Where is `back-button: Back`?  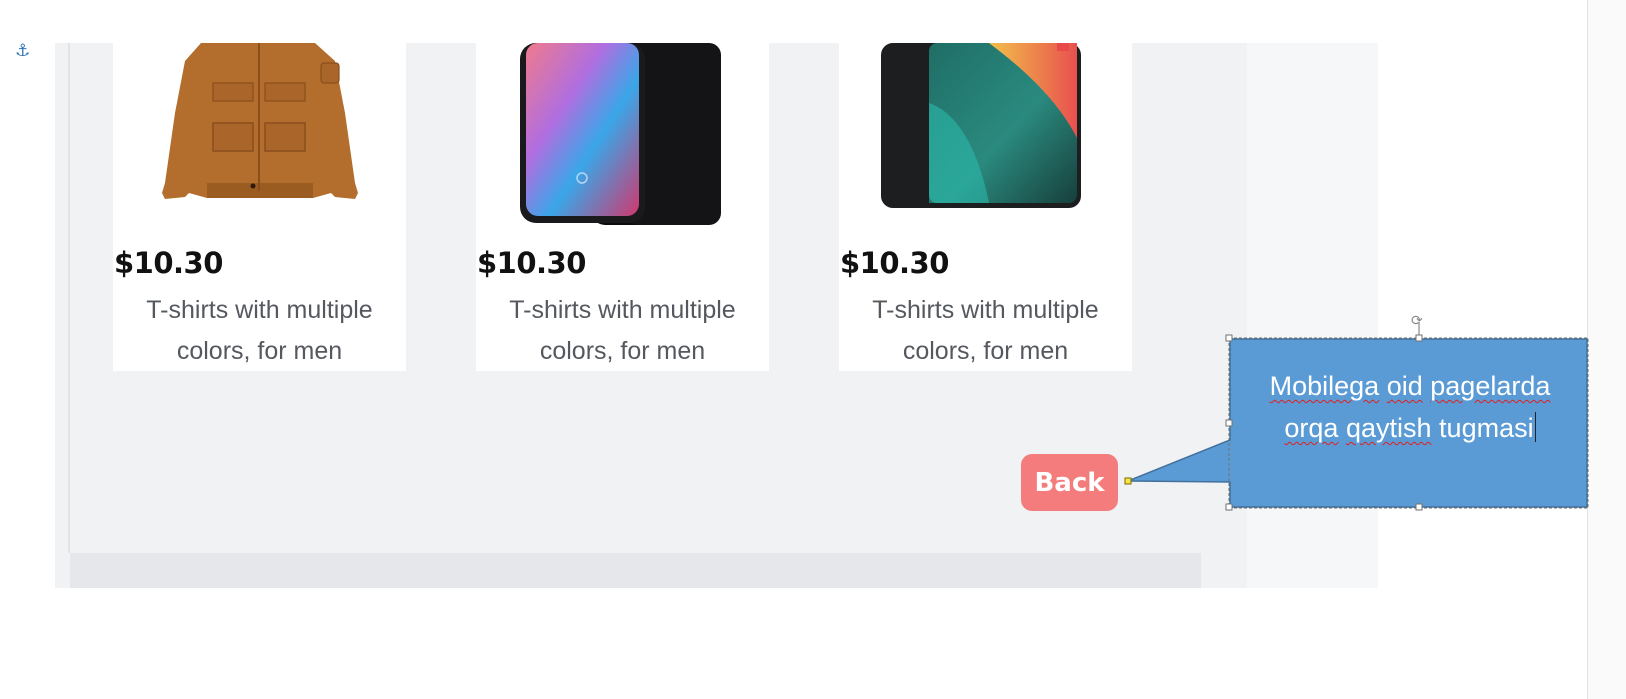 back-button: Back is located at coordinates (1069, 482).